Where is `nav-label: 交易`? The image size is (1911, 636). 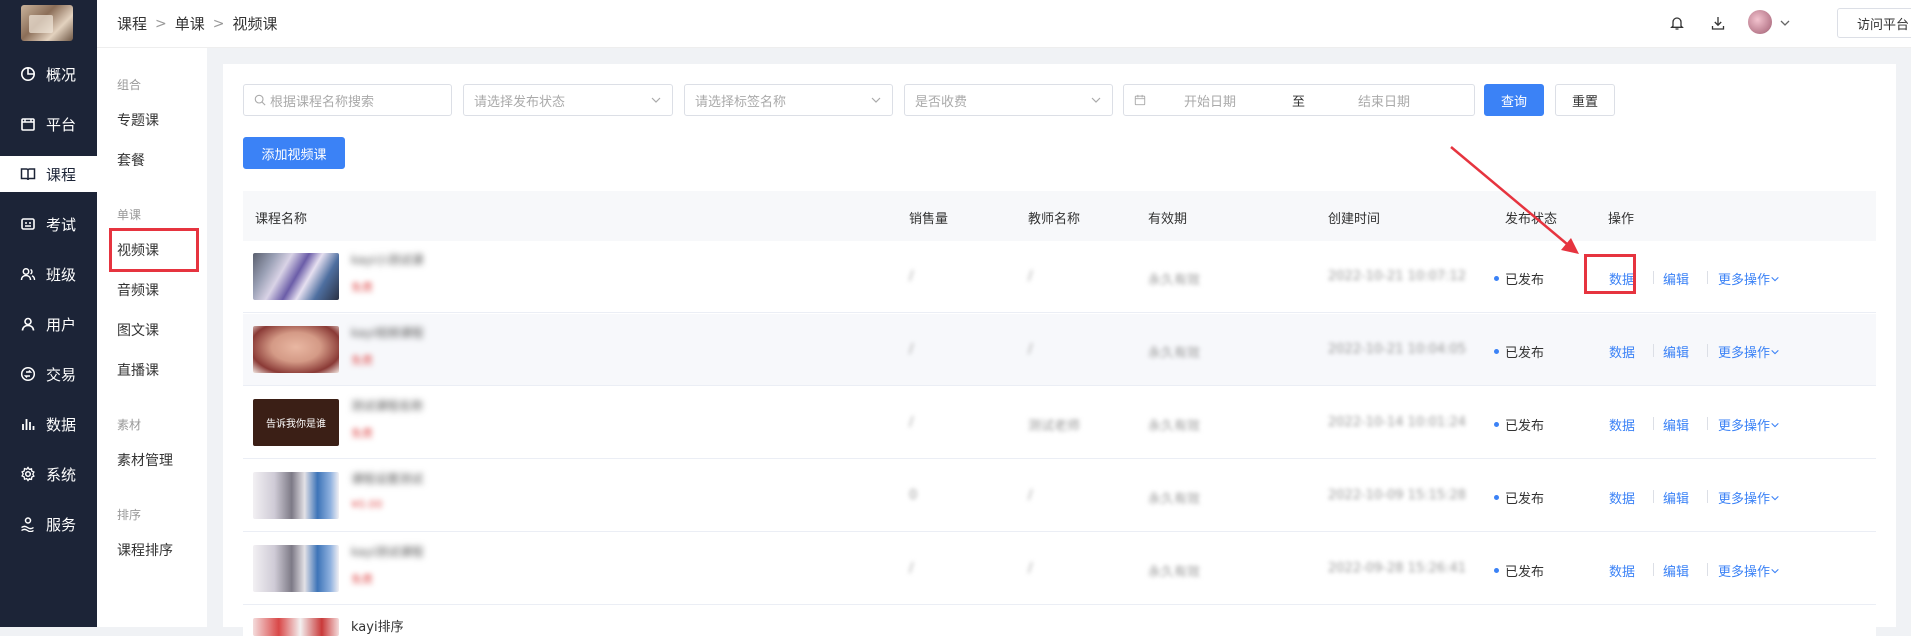 nav-label: 交易 is located at coordinates (61, 374).